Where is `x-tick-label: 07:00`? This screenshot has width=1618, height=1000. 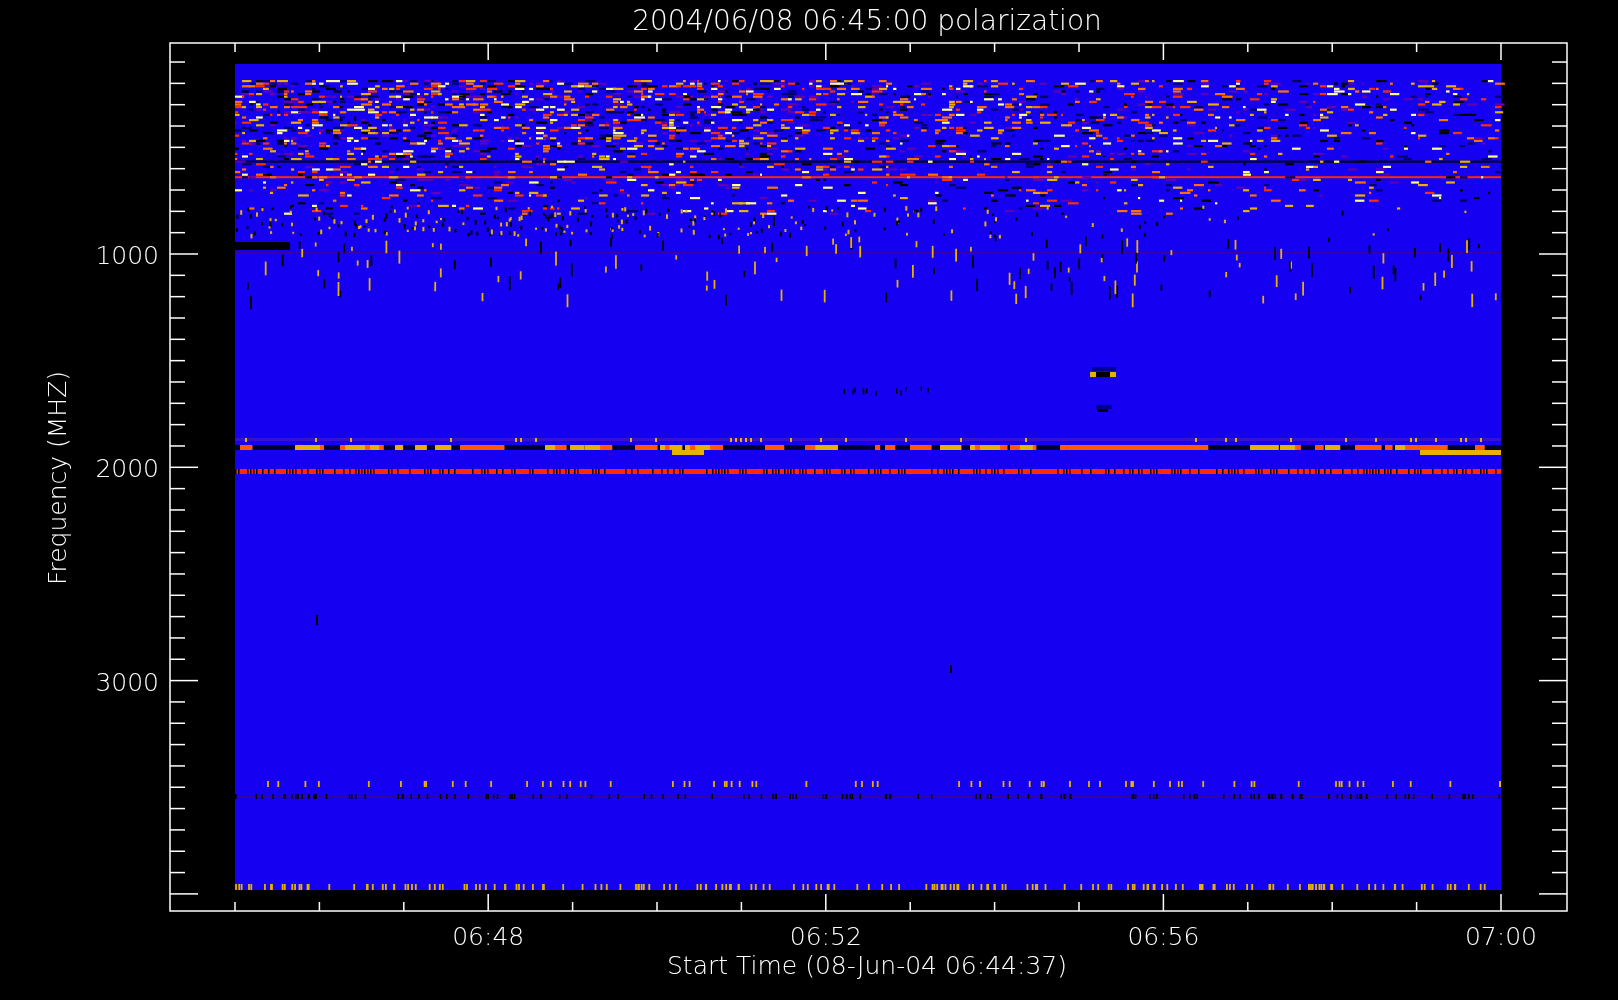 x-tick-label: 07:00 is located at coordinates (1501, 936).